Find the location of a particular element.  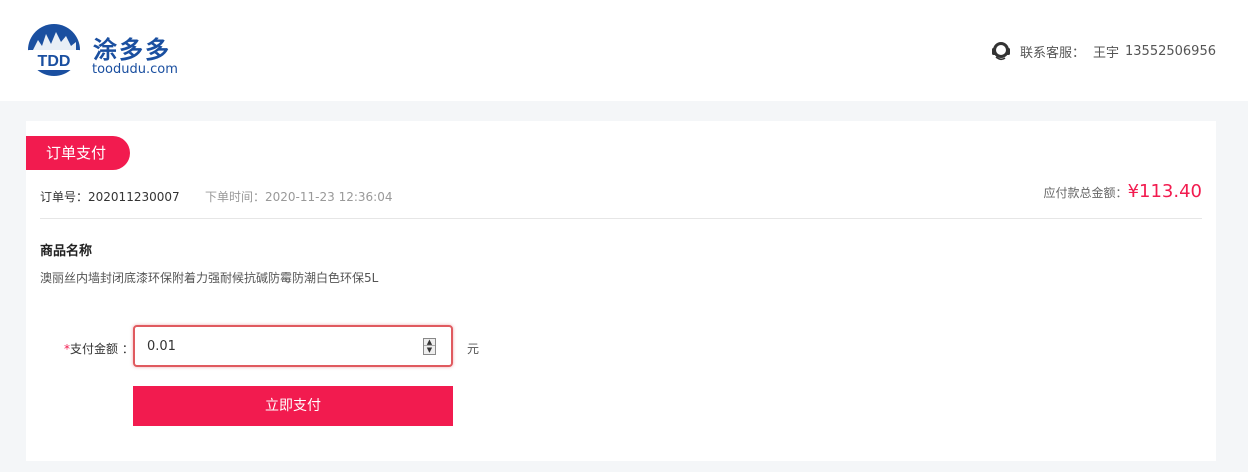

tdd-logo-icon: TDD is located at coordinates (54, 50).